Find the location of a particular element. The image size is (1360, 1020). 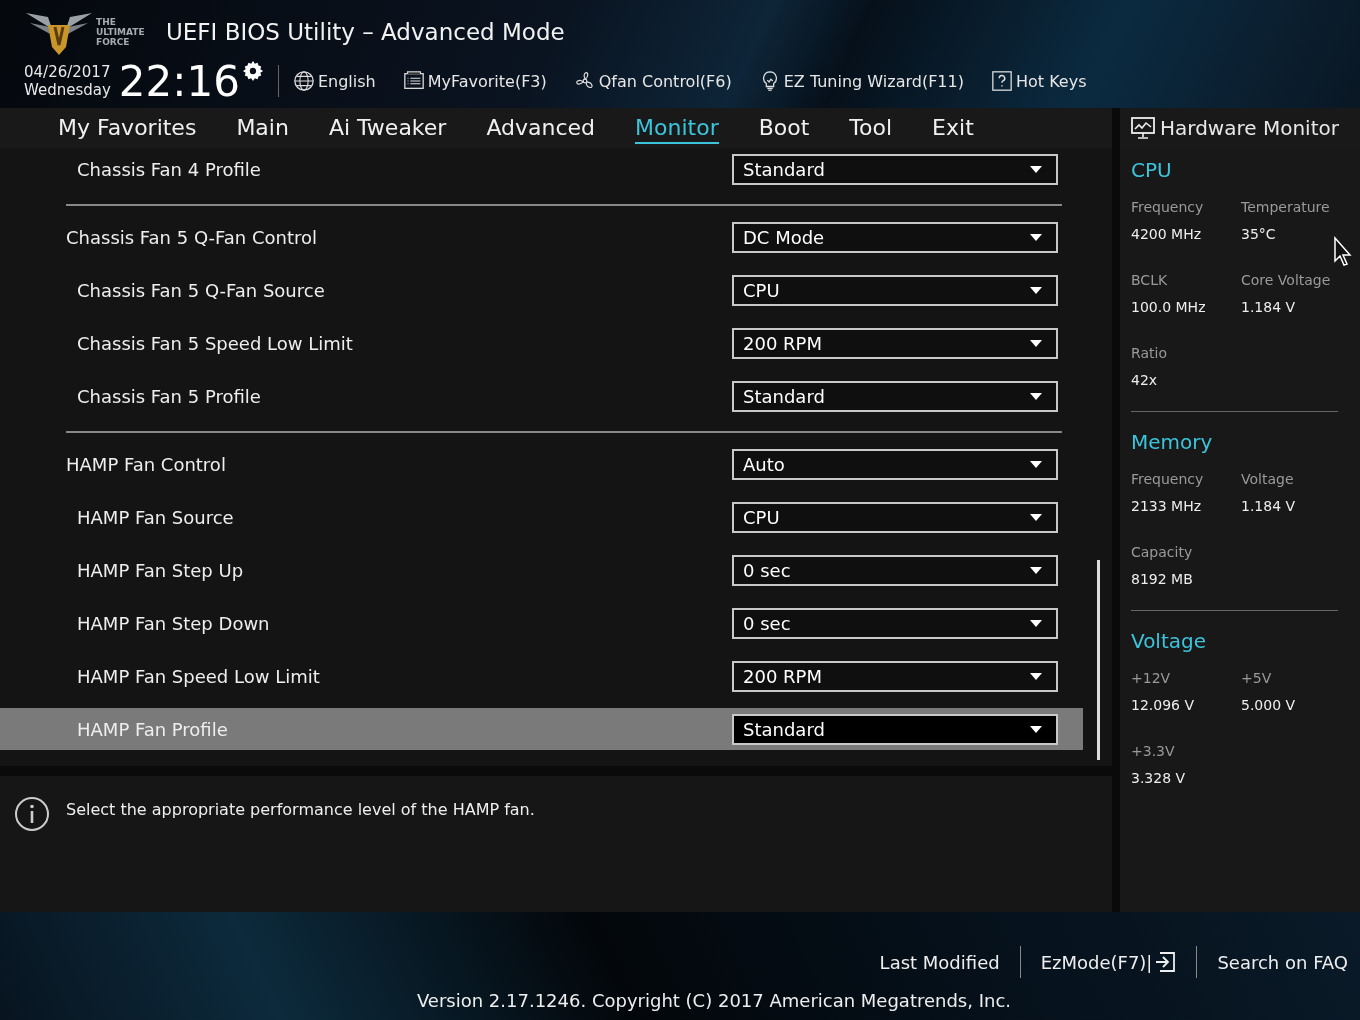

field-label: Ratio is located at coordinates (1149, 353).